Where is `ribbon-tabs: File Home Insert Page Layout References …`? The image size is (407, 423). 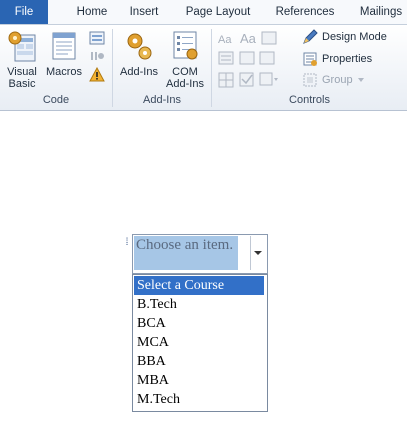 ribbon-tabs: File Home Insert Page Layout References … is located at coordinates (203, 12).